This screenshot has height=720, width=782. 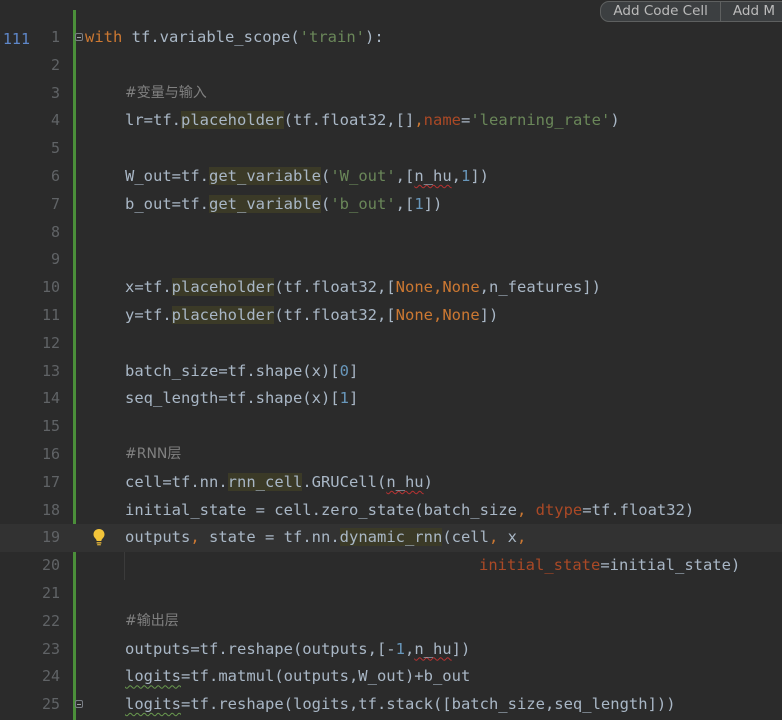 What do you see at coordinates (50, 398) in the screenshot?
I see `line-number: 14` at bounding box center [50, 398].